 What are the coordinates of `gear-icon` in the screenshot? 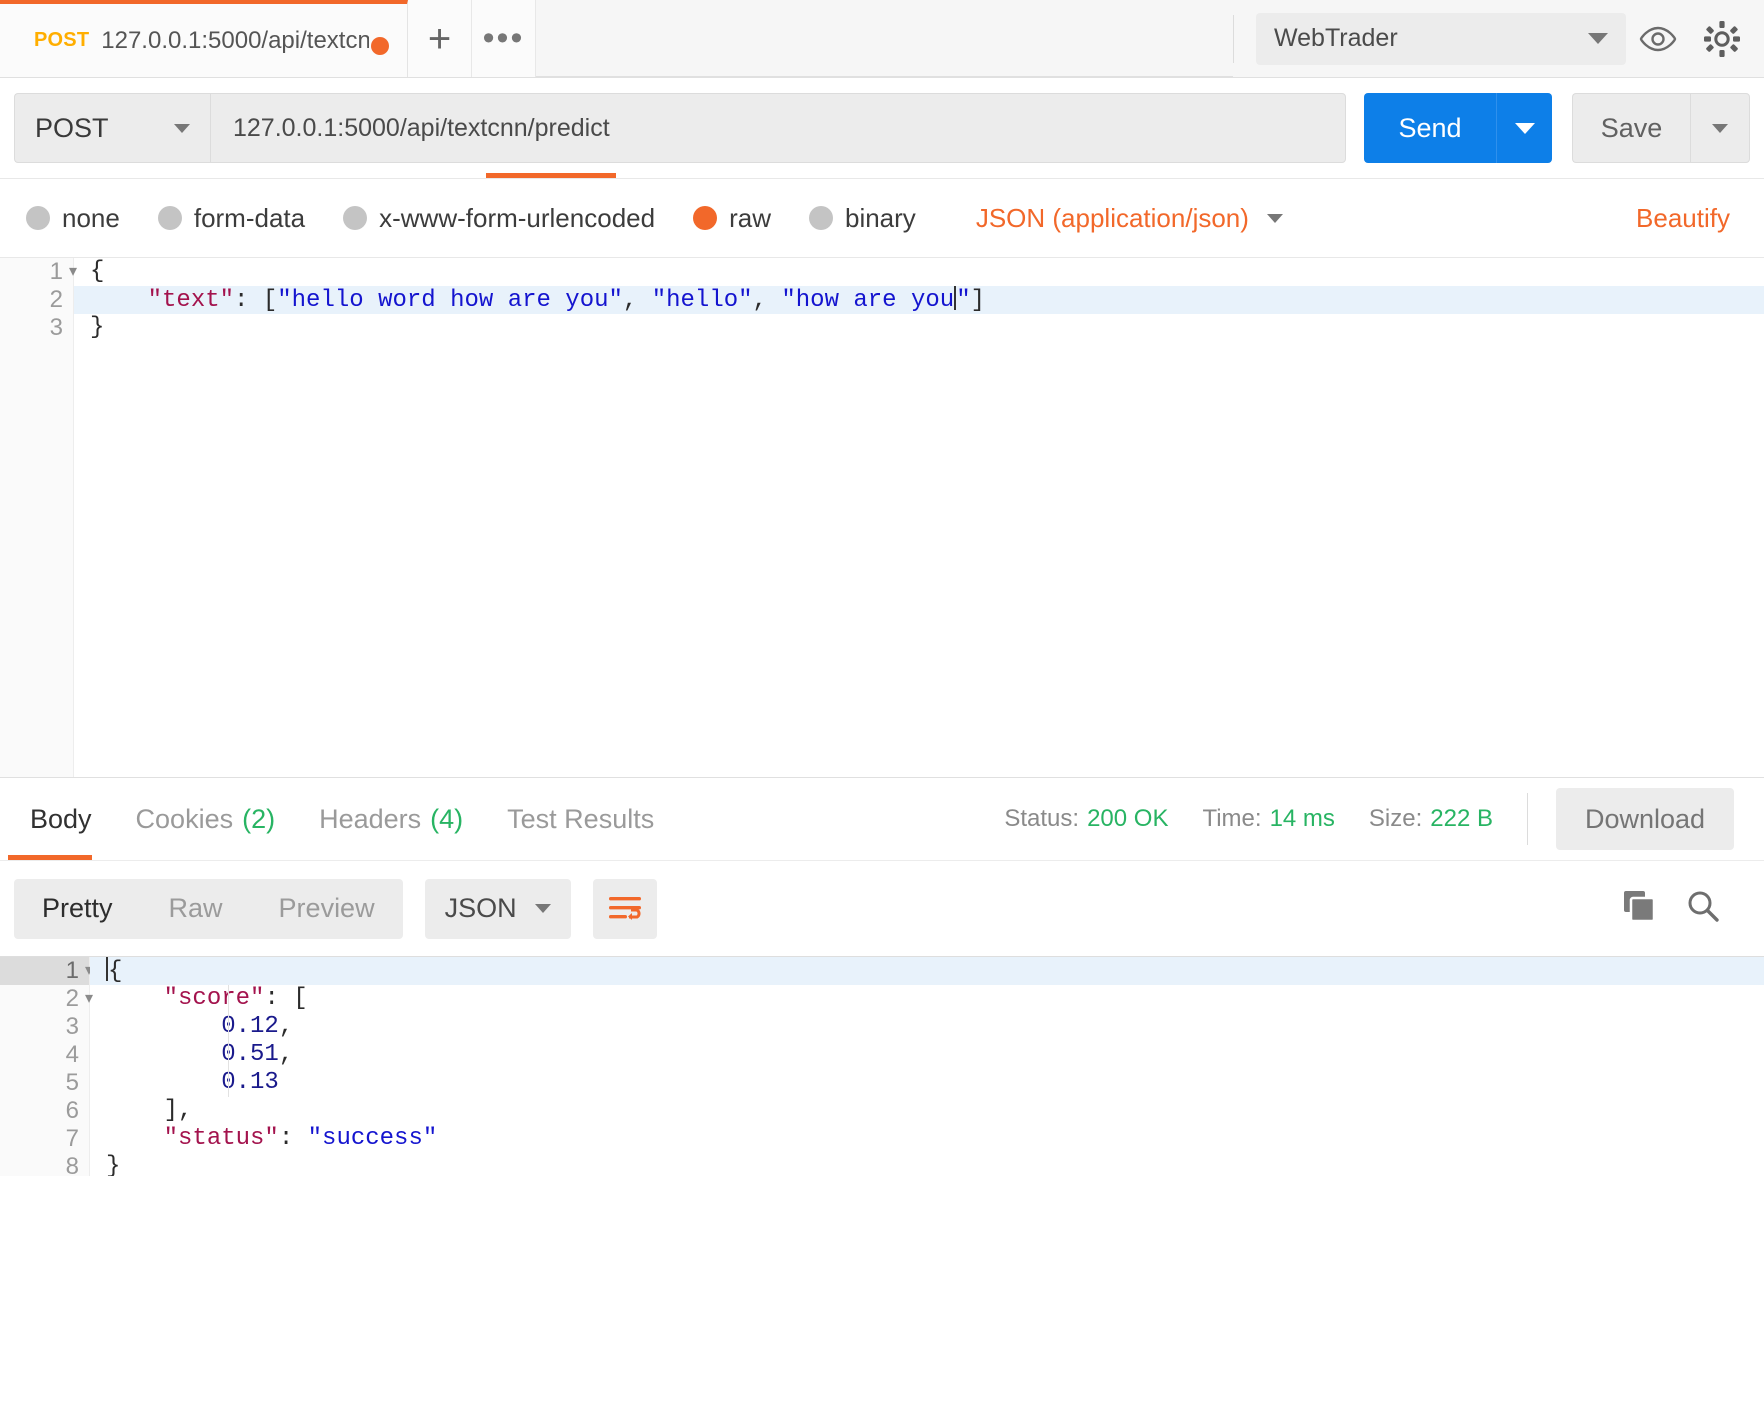 It's located at (1722, 38).